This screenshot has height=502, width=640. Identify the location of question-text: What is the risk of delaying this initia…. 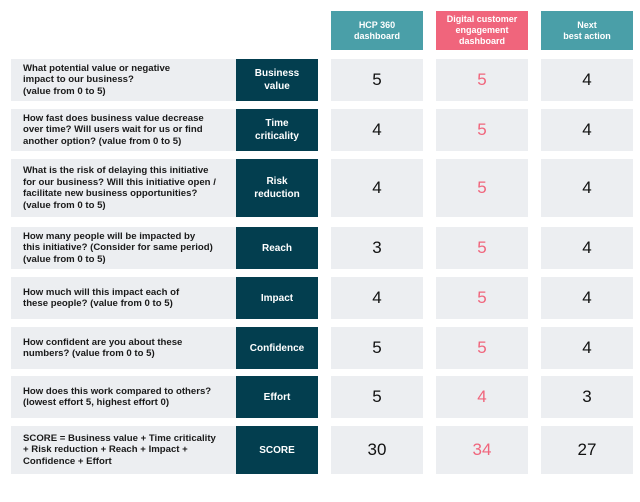
(123, 188).